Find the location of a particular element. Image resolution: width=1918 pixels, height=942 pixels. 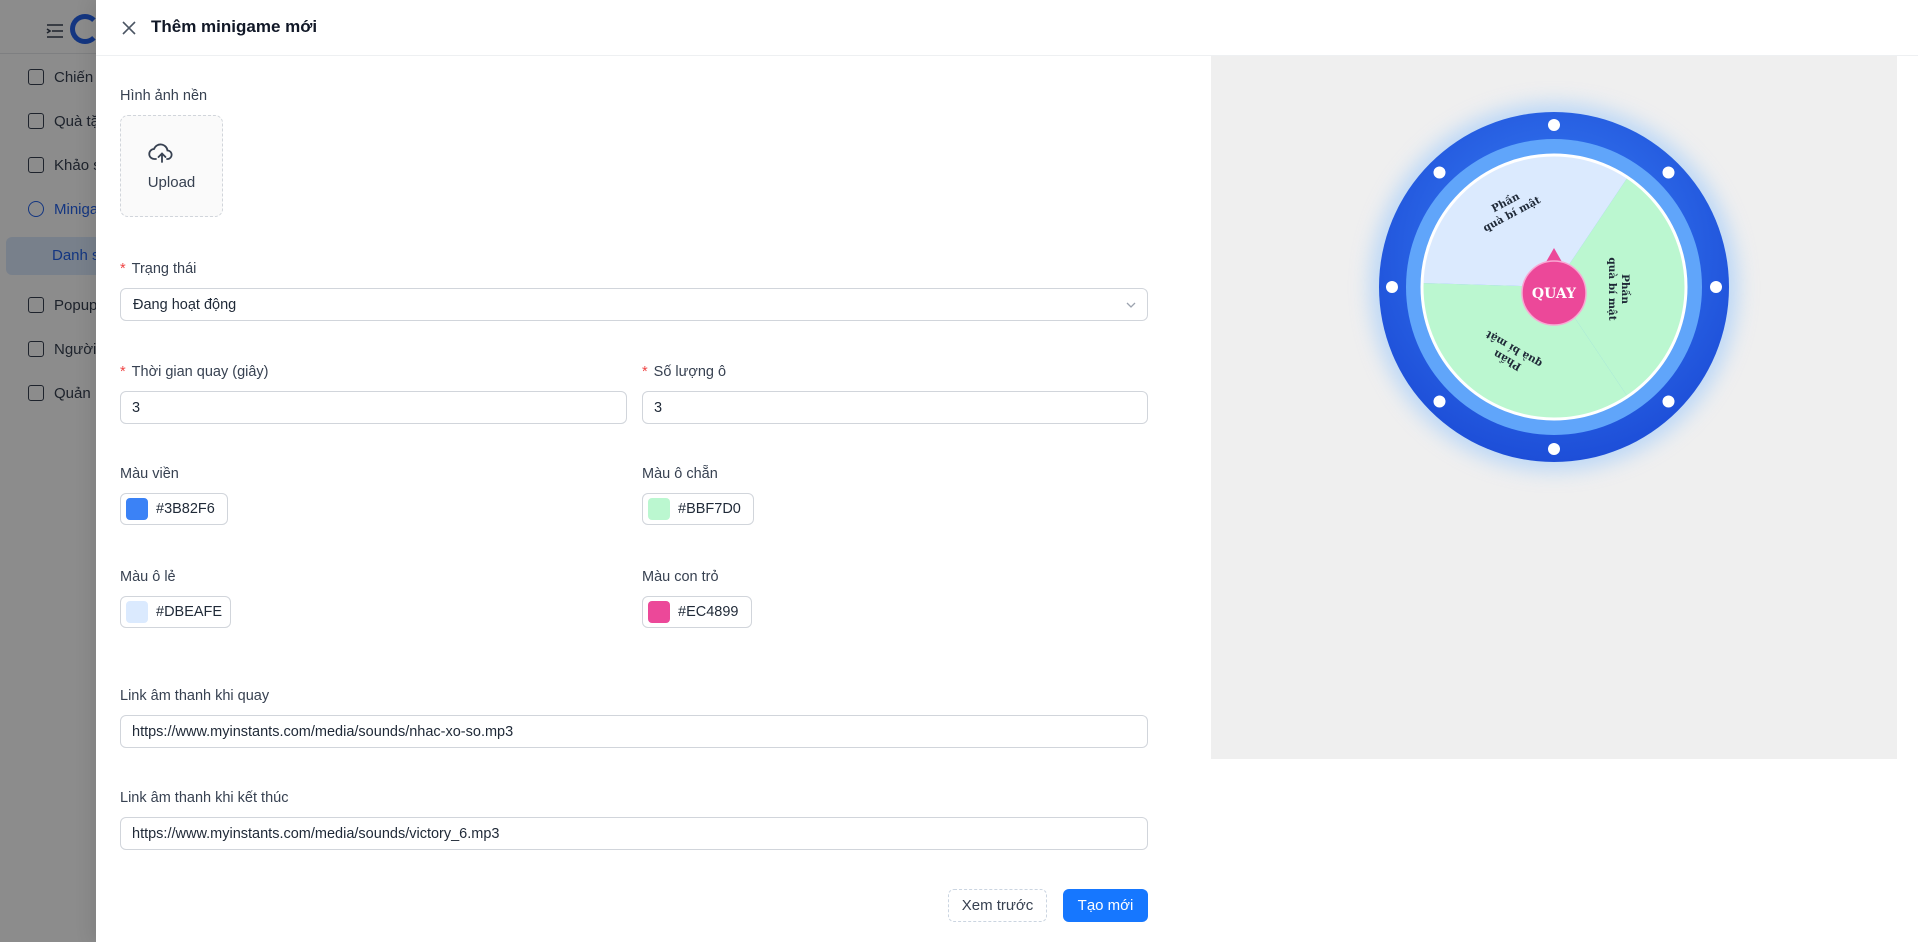

svg-text: Phần is located at coordinates (1625, 289).